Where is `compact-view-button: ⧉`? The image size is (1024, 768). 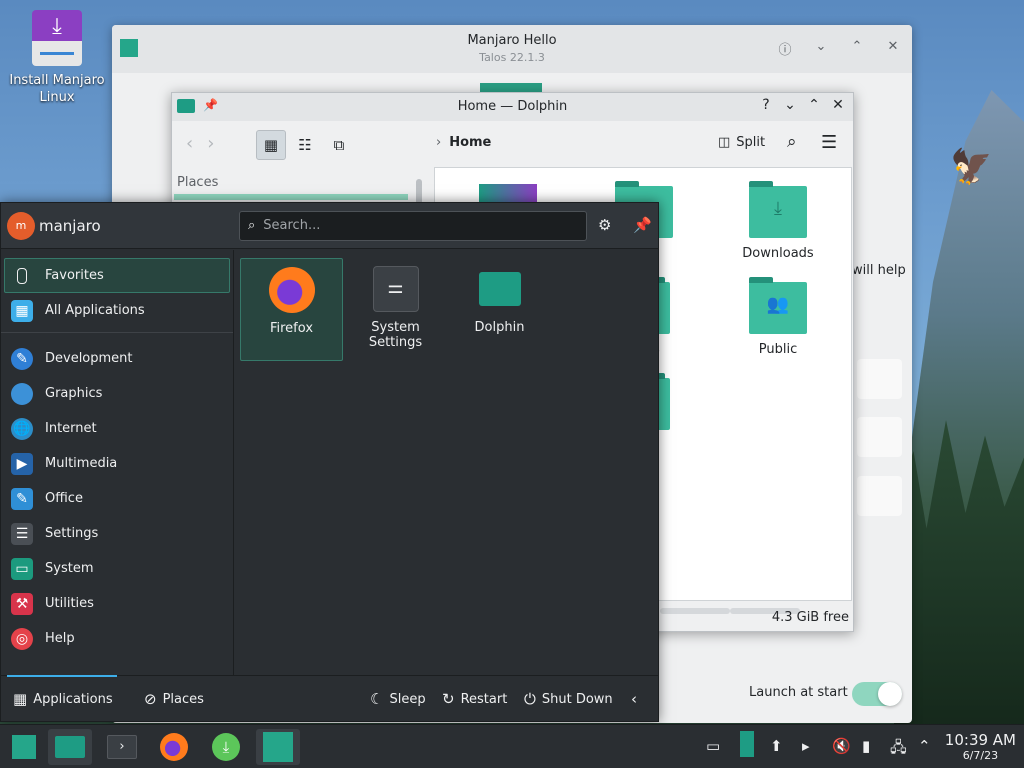 compact-view-button: ⧉ is located at coordinates (339, 145).